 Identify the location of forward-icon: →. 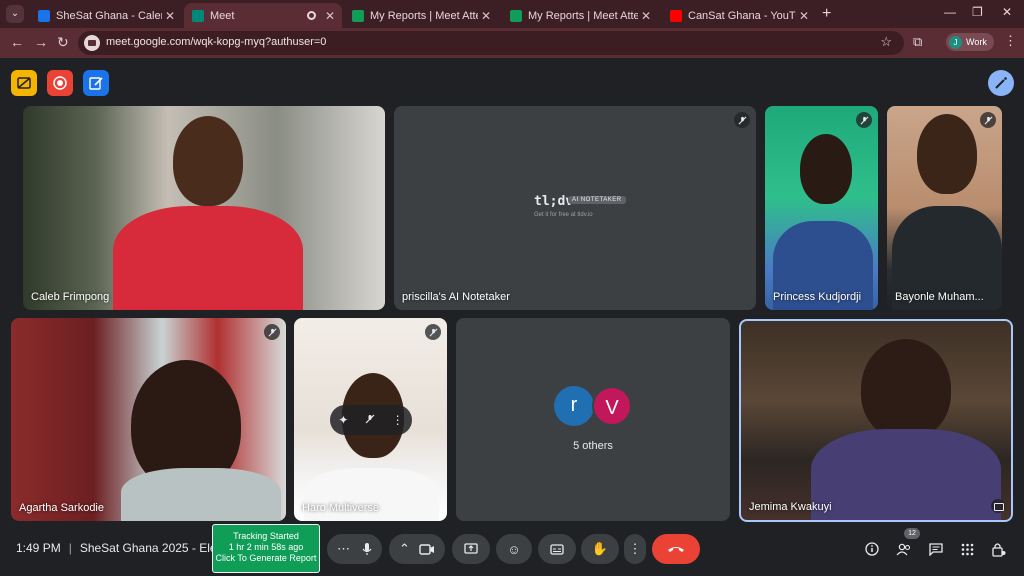
(41, 42).